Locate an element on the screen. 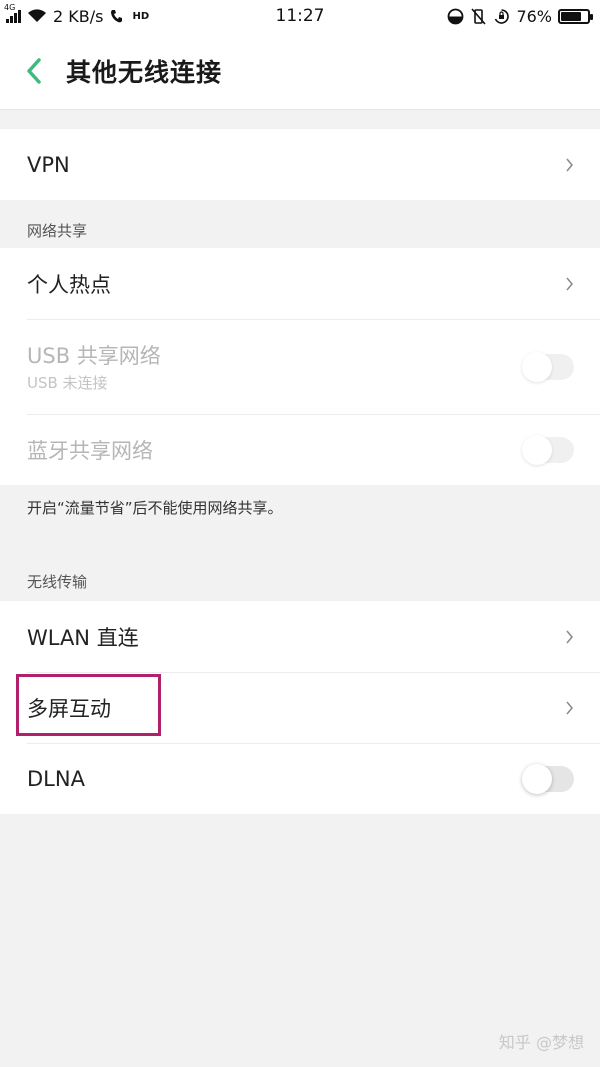 This screenshot has width=600, height=1067. cellular-signal-icon: 4G is located at coordinates (12, 13).